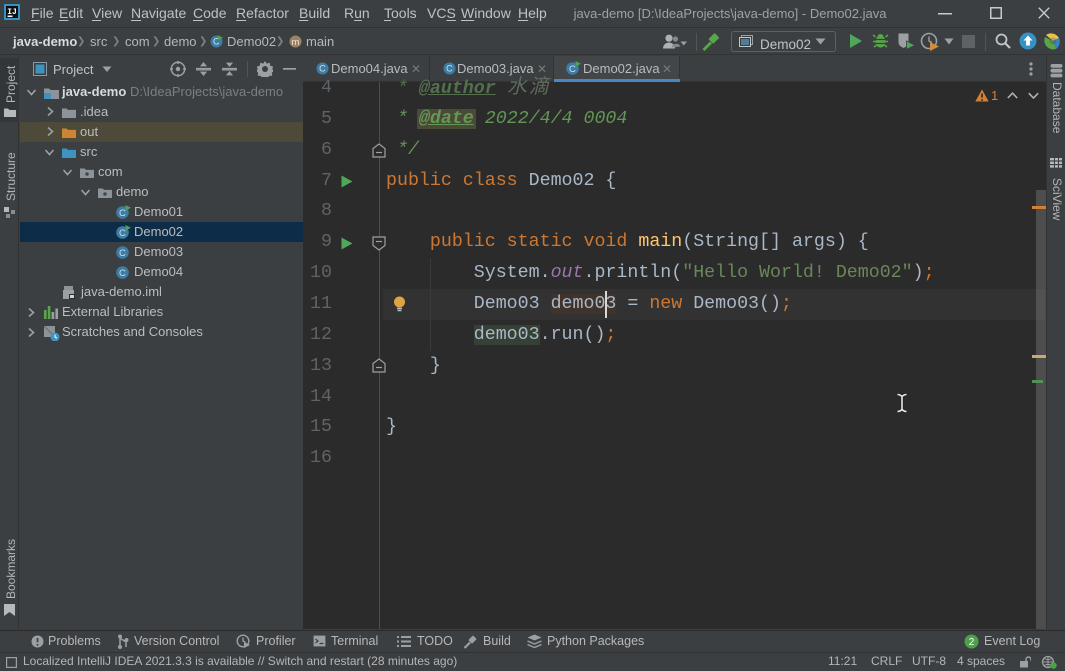 The image size is (1065, 671). I want to click on svg-text: m, so click(296, 42).